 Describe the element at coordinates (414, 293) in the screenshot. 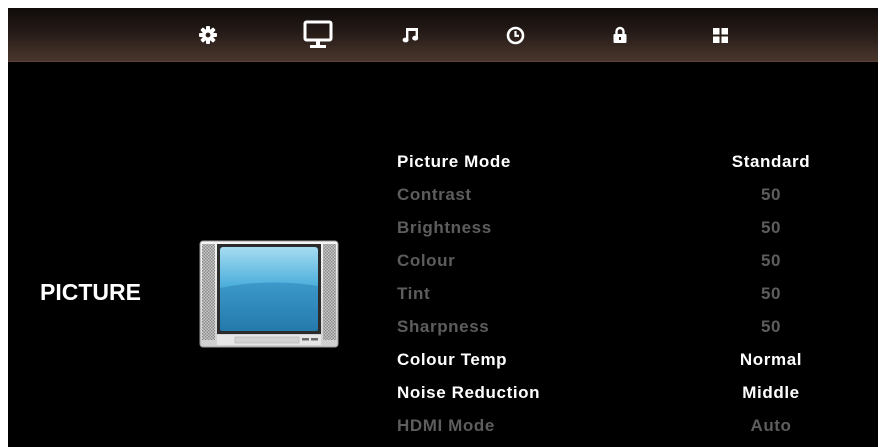

I see `setting-label: Tint` at that location.